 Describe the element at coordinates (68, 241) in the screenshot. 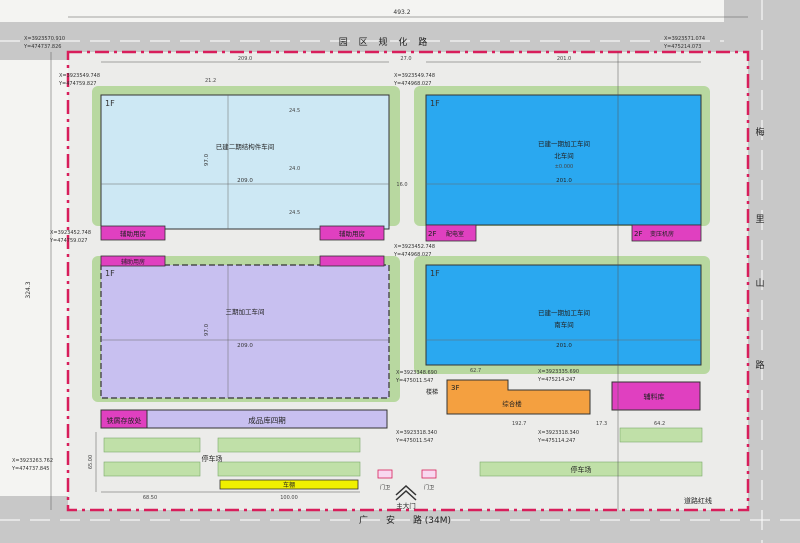

I see `coord-y: Y=474759.027` at that location.